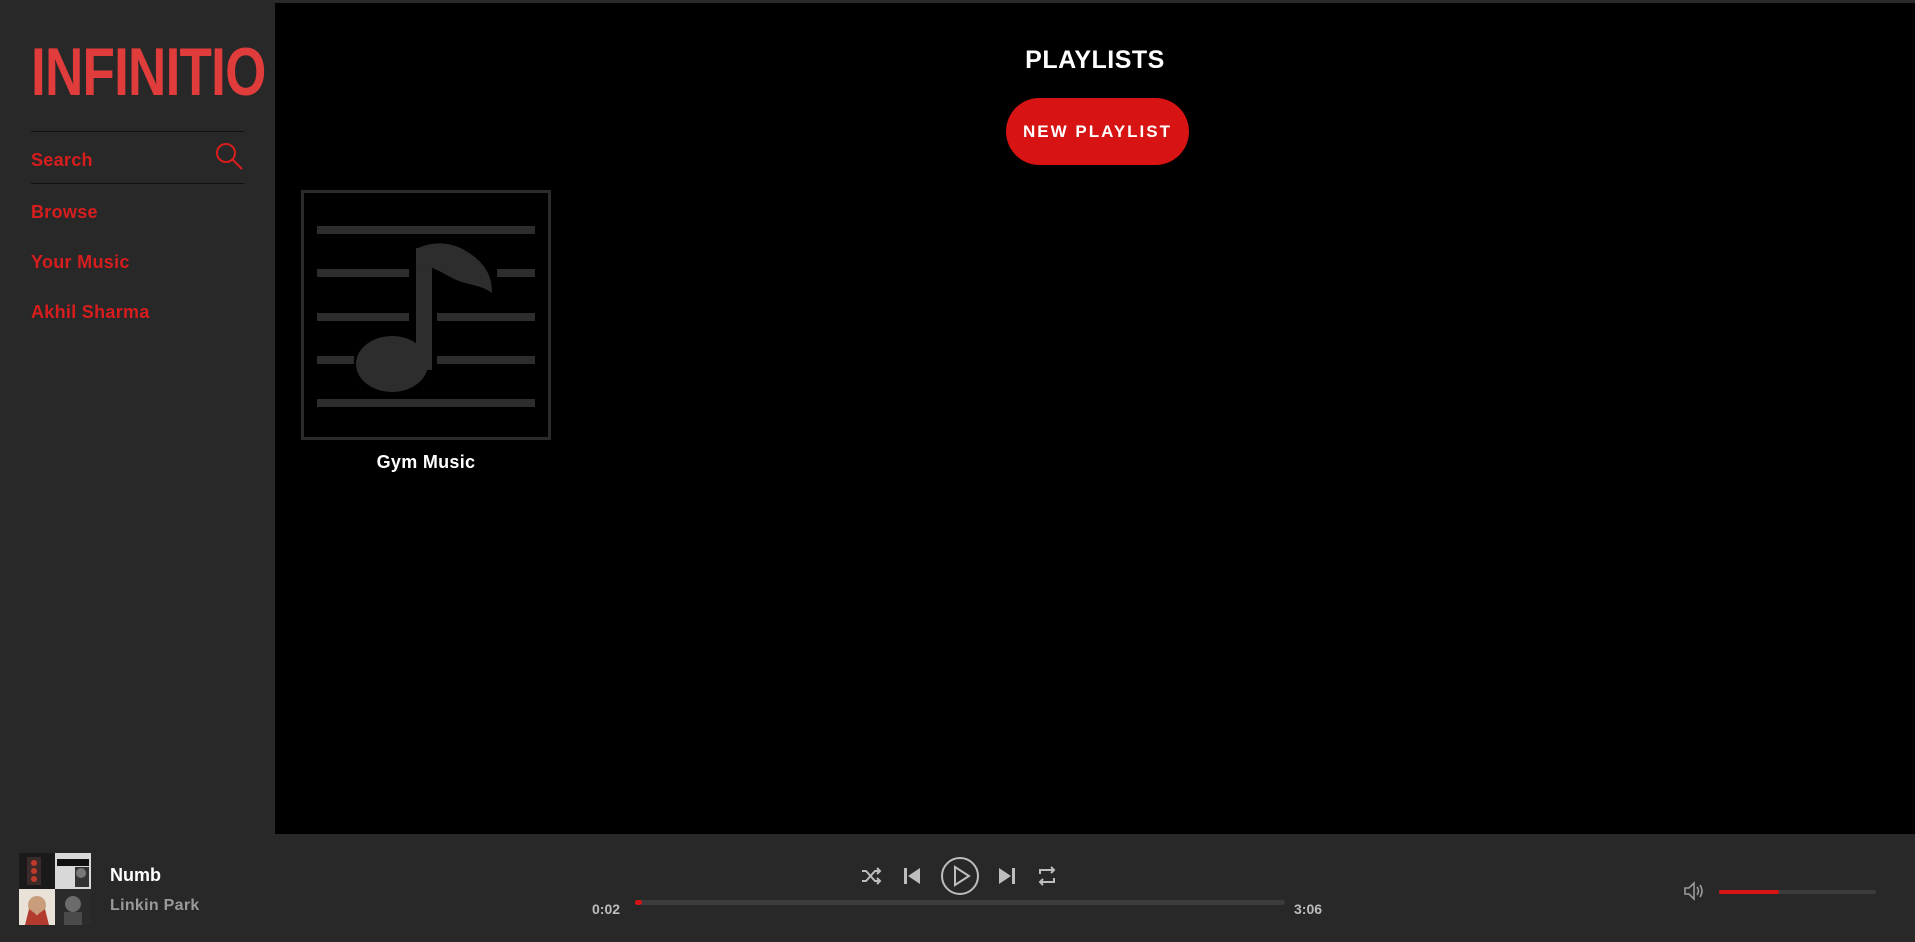 Image resolution: width=1915 pixels, height=942 pixels. Describe the element at coordinates (64, 212) in the screenshot. I see `sidebar-item-browse: Browse` at that location.